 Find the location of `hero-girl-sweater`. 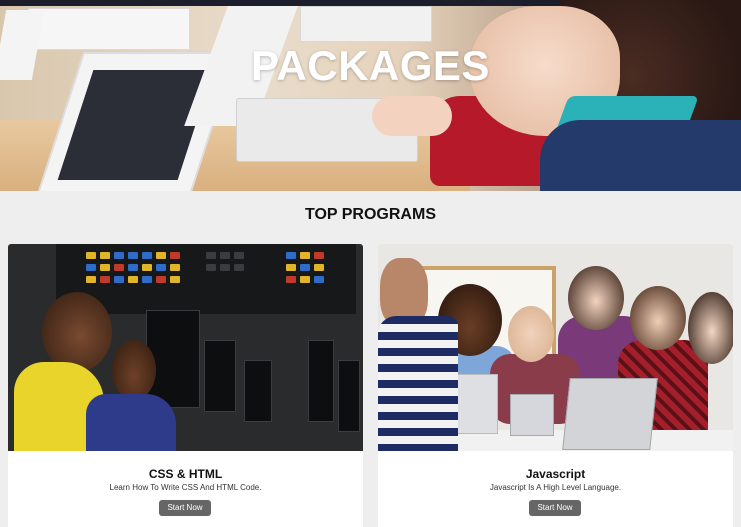

hero-girl-sweater is located at coordinates (640, 155).